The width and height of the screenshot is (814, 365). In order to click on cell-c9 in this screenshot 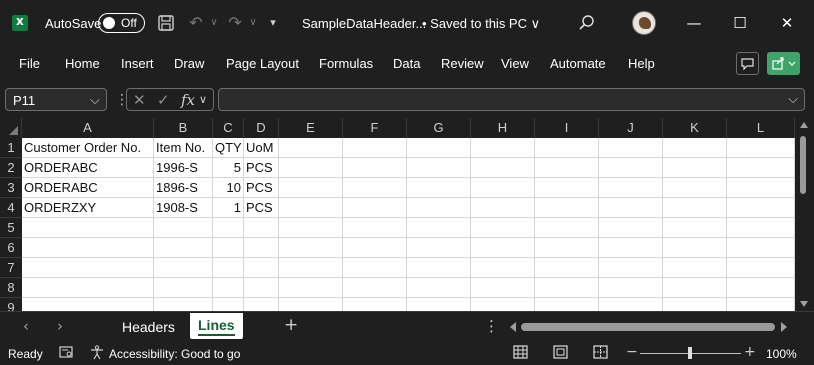, I will do `click(228, 304)`.